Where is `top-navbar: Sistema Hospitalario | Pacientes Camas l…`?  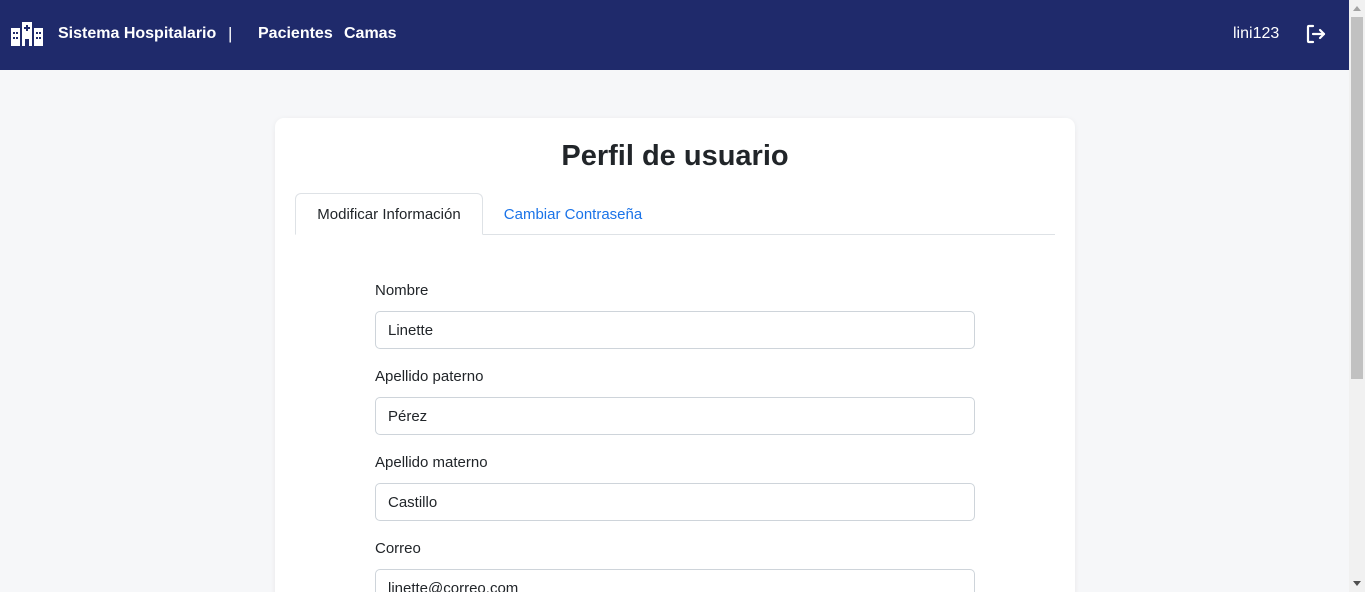
top-navbar: Sistema Hospitalario | Pacientes Camas l… is located at coordinates (674, 35).